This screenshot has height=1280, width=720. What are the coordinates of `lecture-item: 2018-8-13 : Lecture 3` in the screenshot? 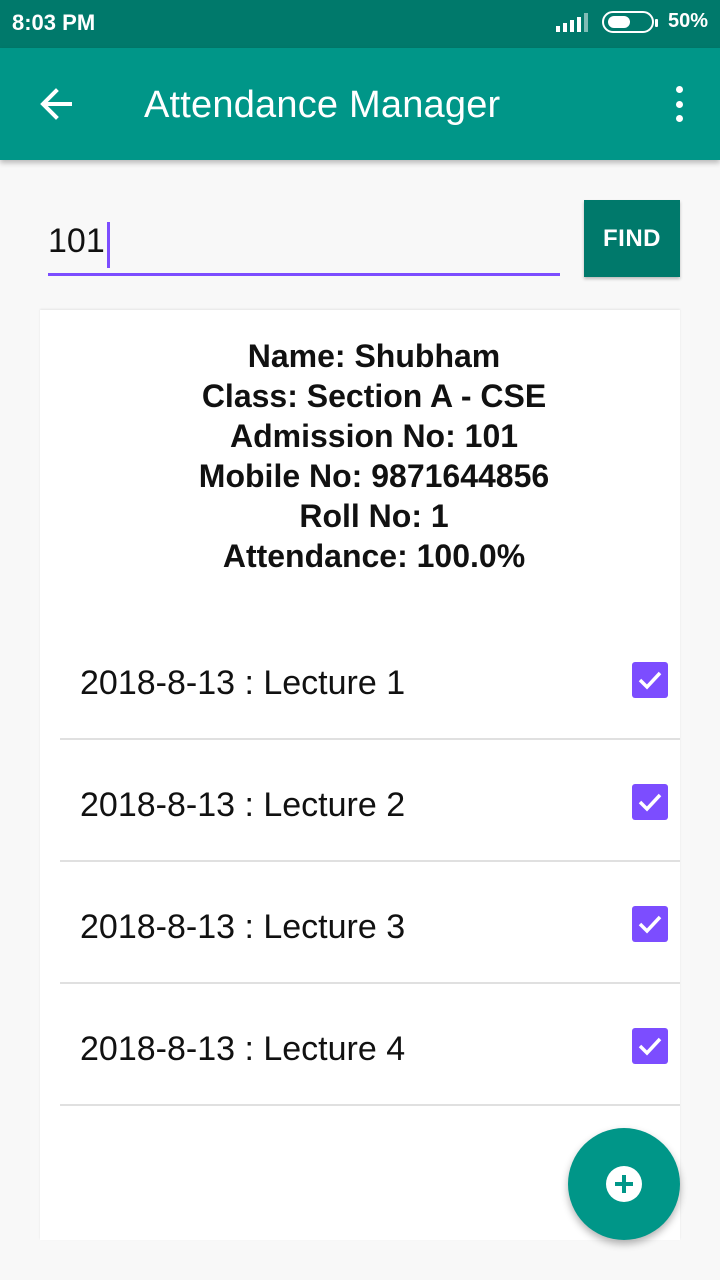 It's located at (370, 923).